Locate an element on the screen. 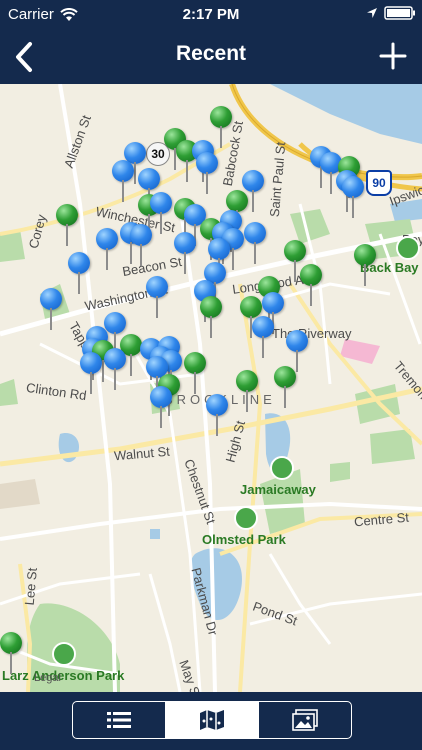 The width and height of the screenshot is (422, 750). list-icon is located at coordinates (119, 720).